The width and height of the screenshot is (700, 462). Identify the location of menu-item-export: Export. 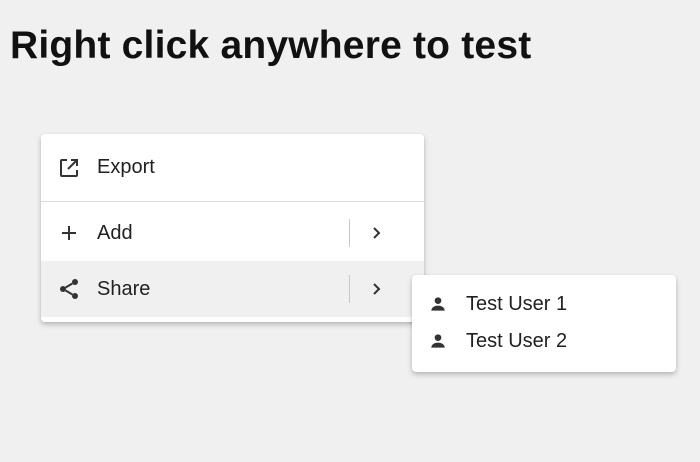
(232, 167).